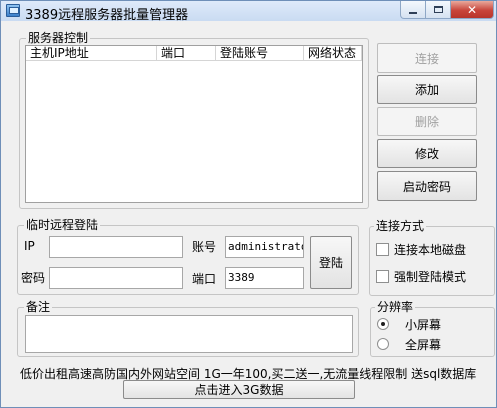 The width and height of the screenshot is (497, 408). Describe the element at coordinates (423, 345) in the screenshot. I see `full-screen-label: 全屏幕` at that location.